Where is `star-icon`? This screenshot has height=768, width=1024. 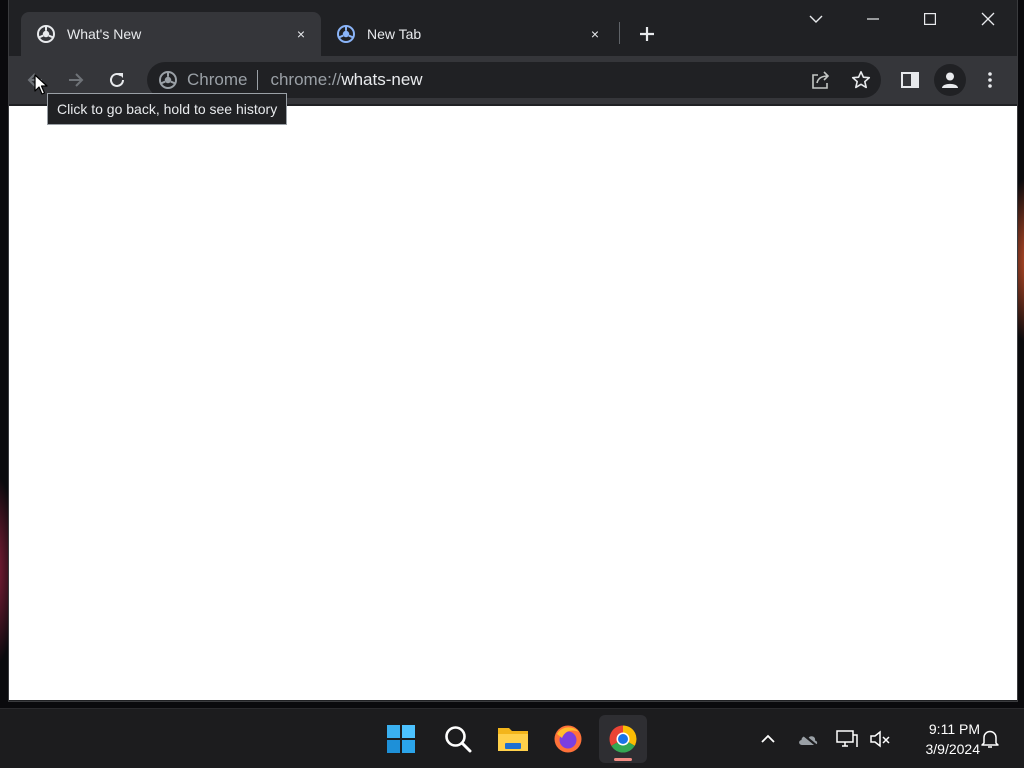
star-icon is located at coordinates (861, 80).